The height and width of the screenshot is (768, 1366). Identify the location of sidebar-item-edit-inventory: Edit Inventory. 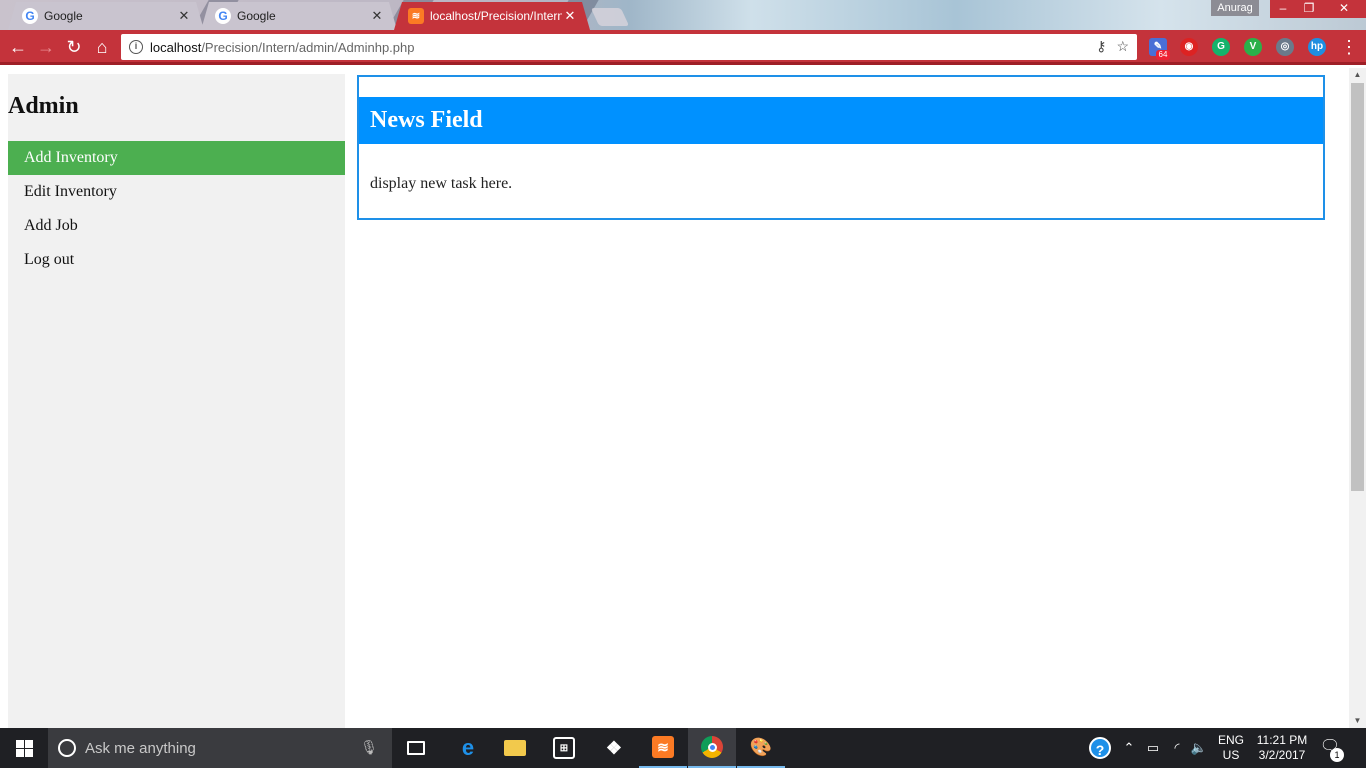
(176, 192).